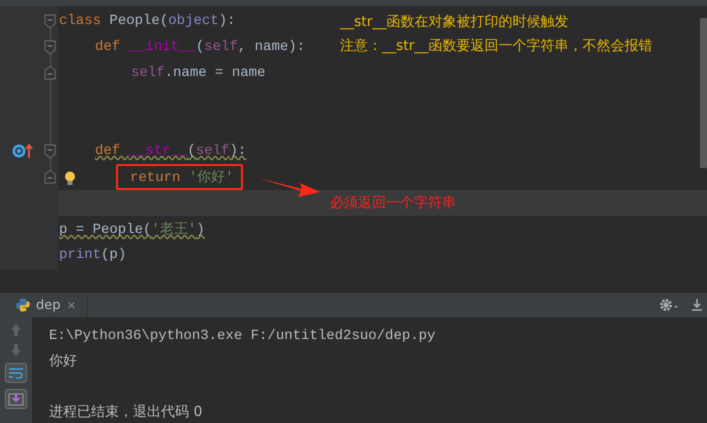 This screenshot has width=707, height=423. What do you see at coordinates (132, 229) in the screenshot?
I see `code-line: p = People('老王')` at bounding box center [132, 229].